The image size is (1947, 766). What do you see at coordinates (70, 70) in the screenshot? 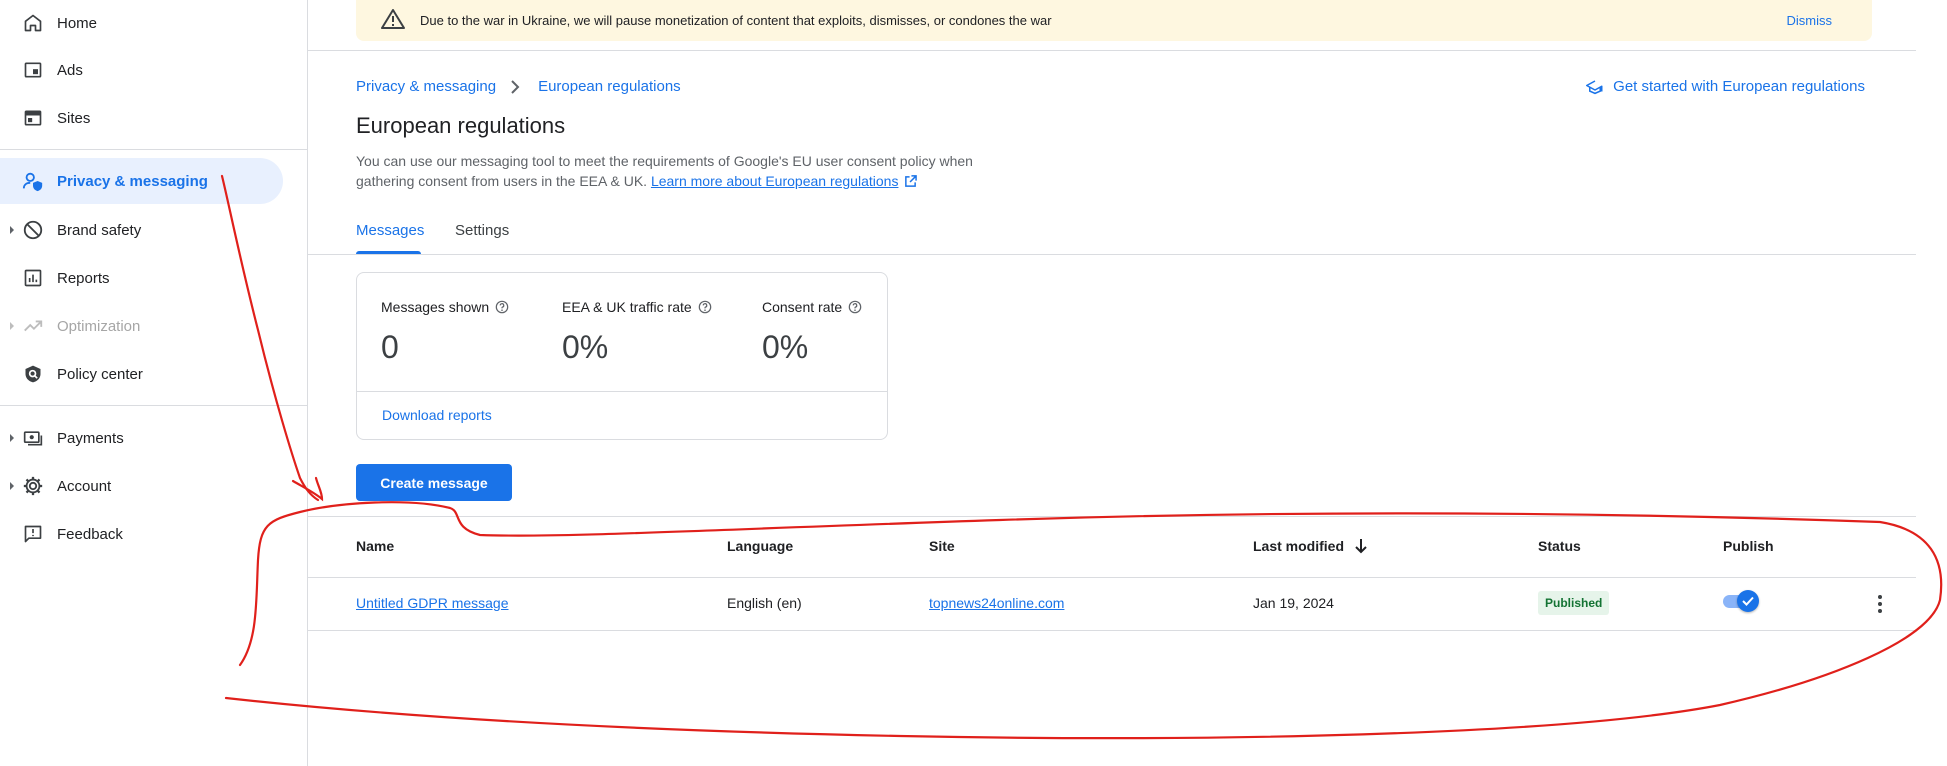
I see `sidebar-item-label: Ads` at bounding box center [70, 70].